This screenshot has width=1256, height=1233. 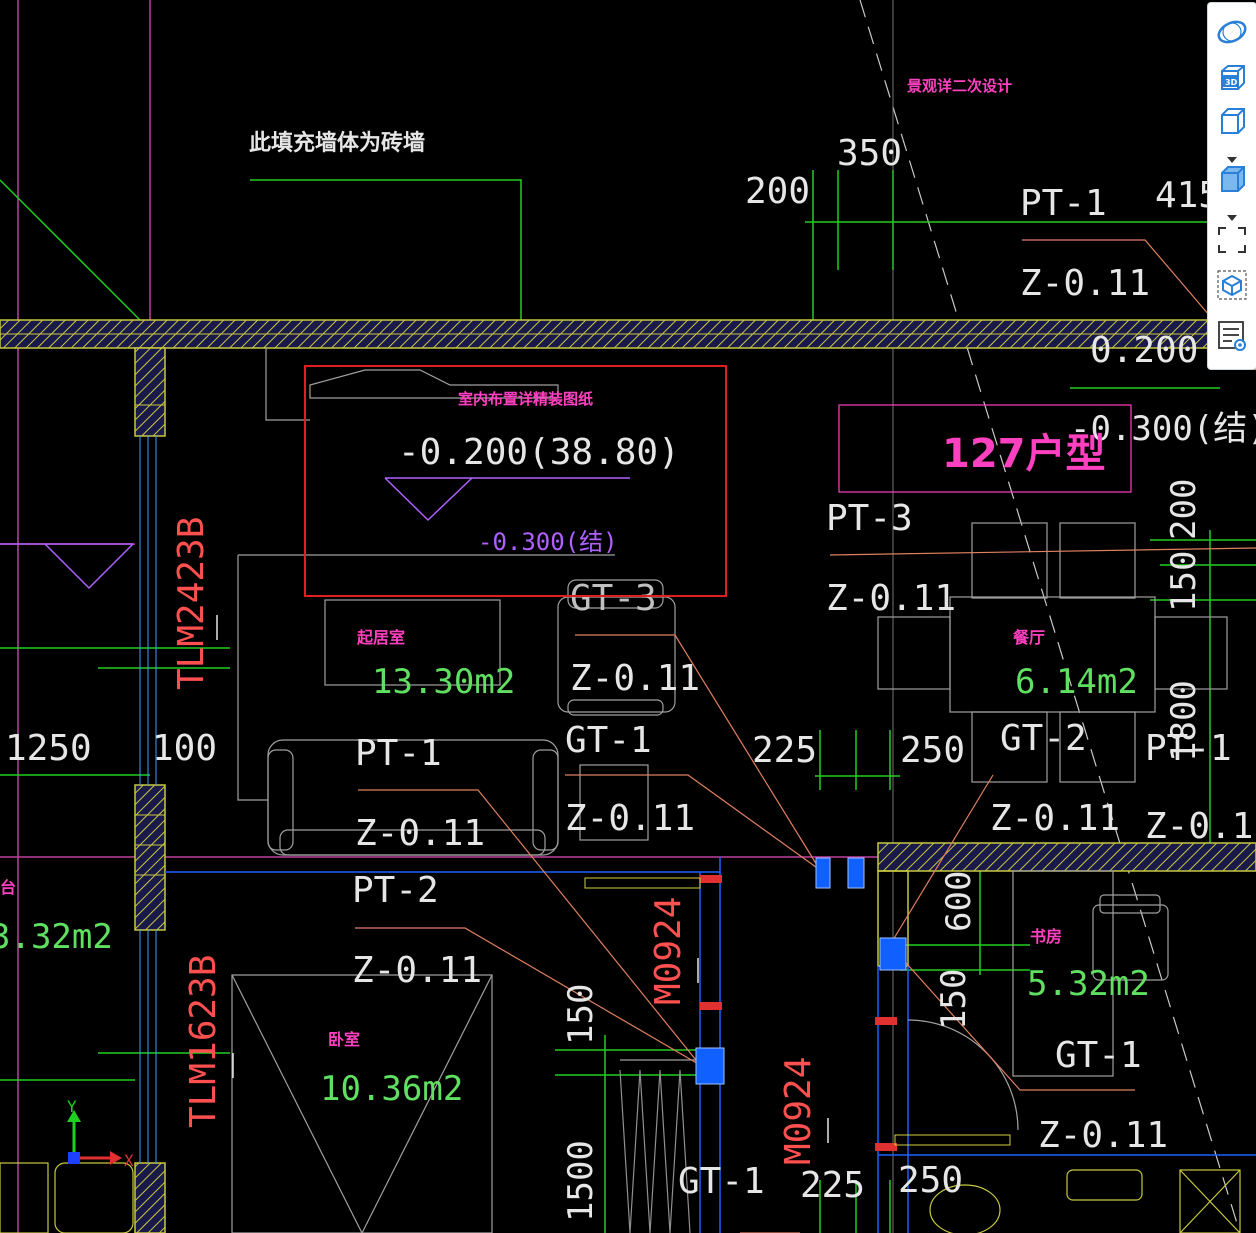 What do you see at coordinates (668, 951) in the screenshot?
I see `door-m0924-a: M0924` at bounding box center [668, 951].